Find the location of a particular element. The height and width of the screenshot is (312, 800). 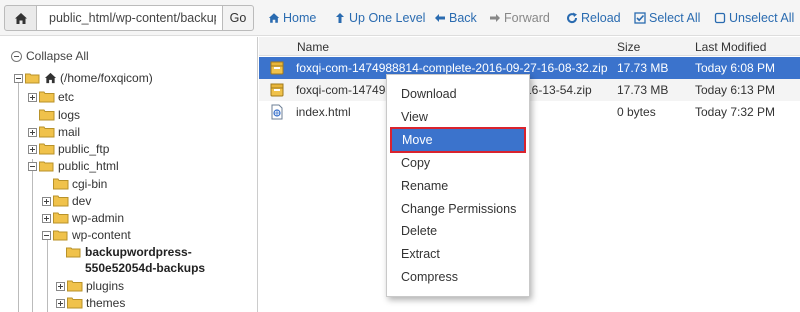

tree-node-root: (/home/foxqicom) is located at coordinates (83, 78).